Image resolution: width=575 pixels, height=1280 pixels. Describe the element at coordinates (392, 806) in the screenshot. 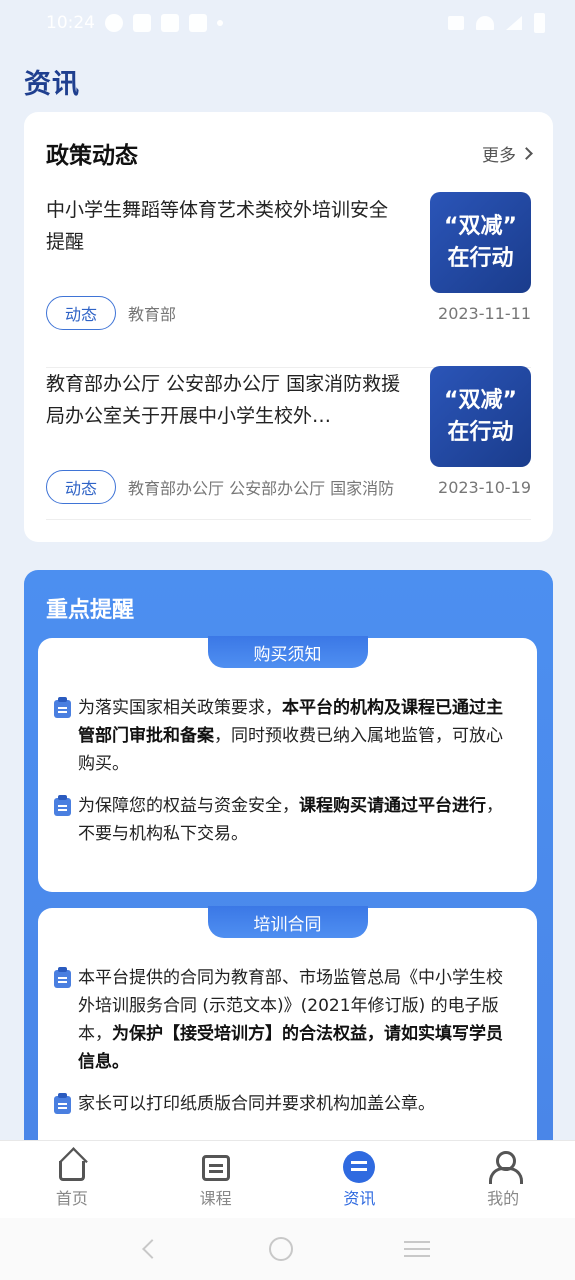

I see `notice-bold-text: 课程购买请通过平台进行` at that location.